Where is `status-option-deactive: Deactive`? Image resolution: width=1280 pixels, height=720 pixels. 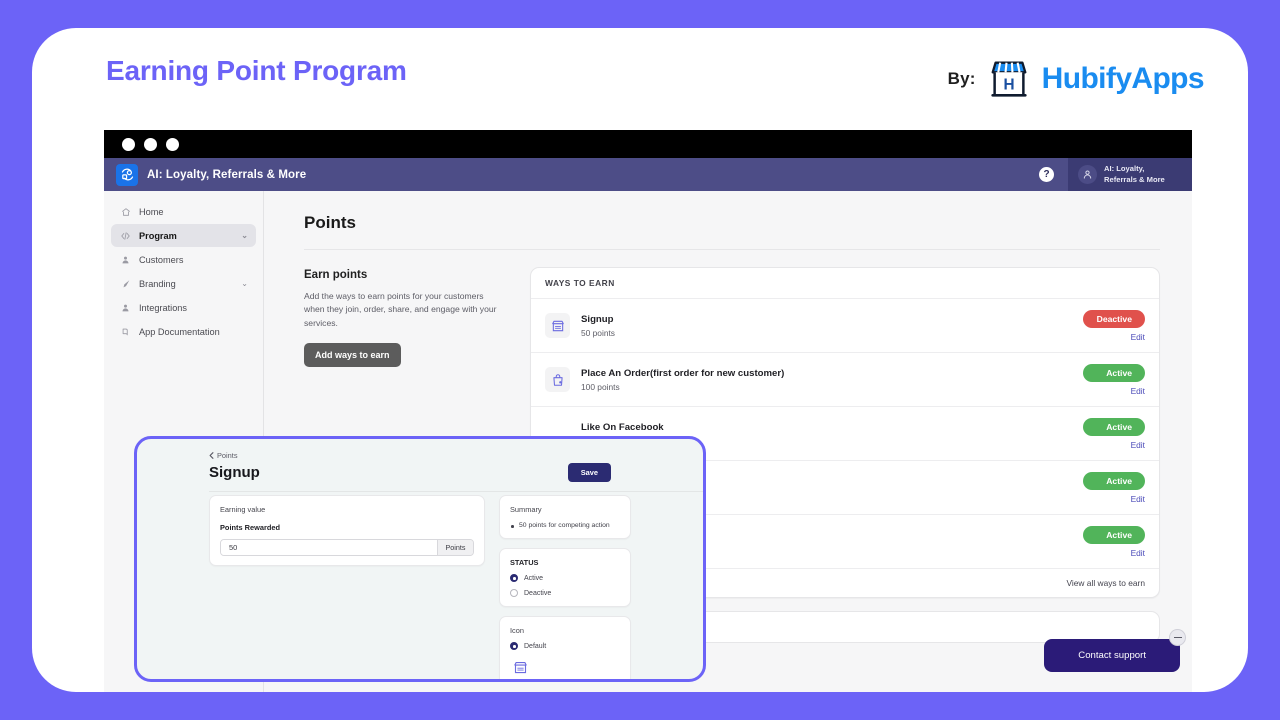 status-option-deactive: Deactive is located at coordinates (565, 593).